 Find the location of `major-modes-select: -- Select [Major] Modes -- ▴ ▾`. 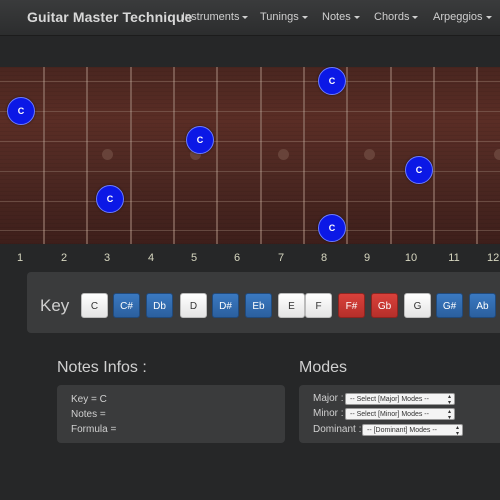

major-modes-select: -- Select [Major] Modes -- ▴ ▾ is located at coordinates (400, 399).